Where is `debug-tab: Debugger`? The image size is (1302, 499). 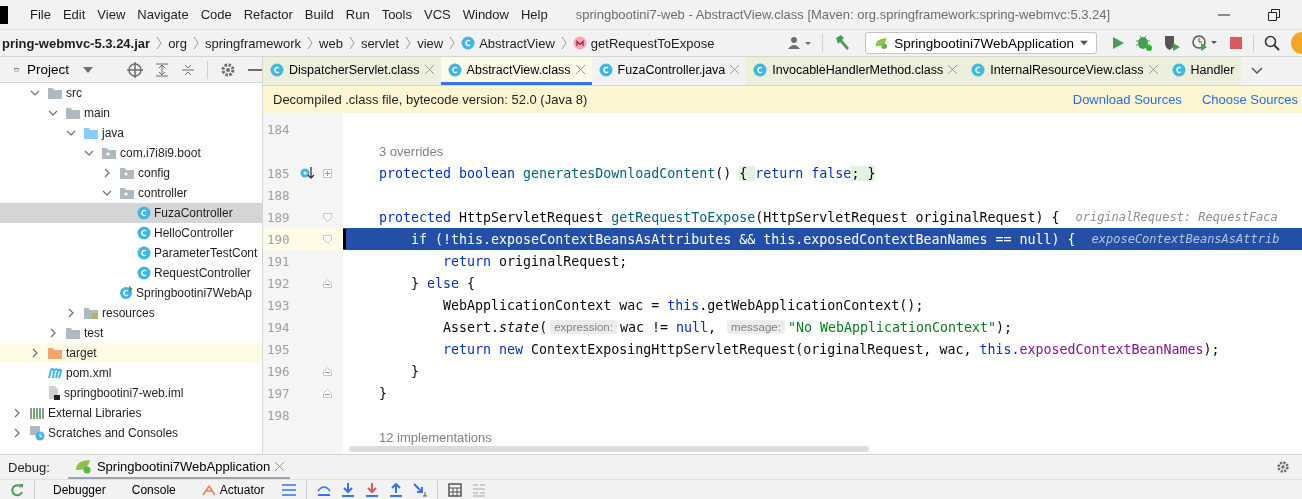 debug-tab: Debugger is located at coordinates (79, 489).